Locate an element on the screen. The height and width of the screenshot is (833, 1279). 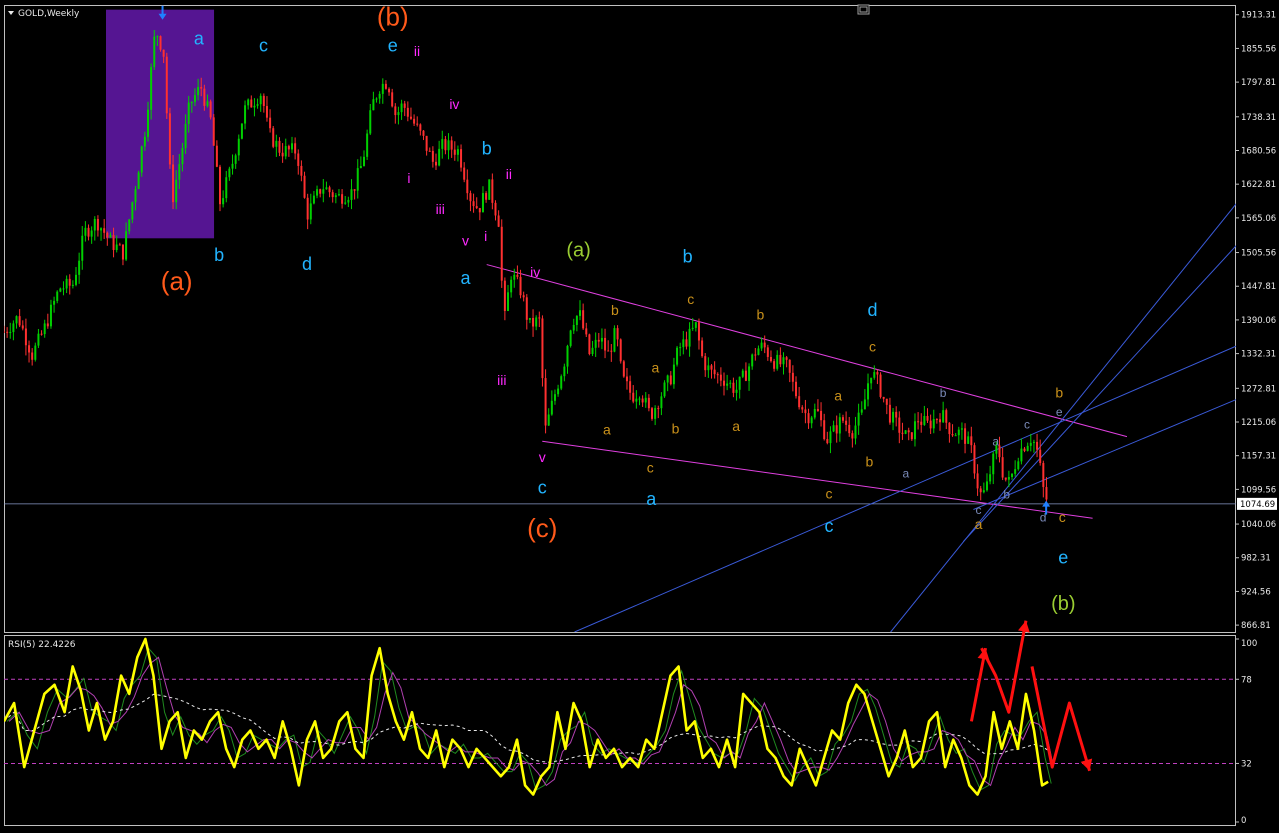
price-tick-label: 1272.81 is located at coordinates (1258, 389).